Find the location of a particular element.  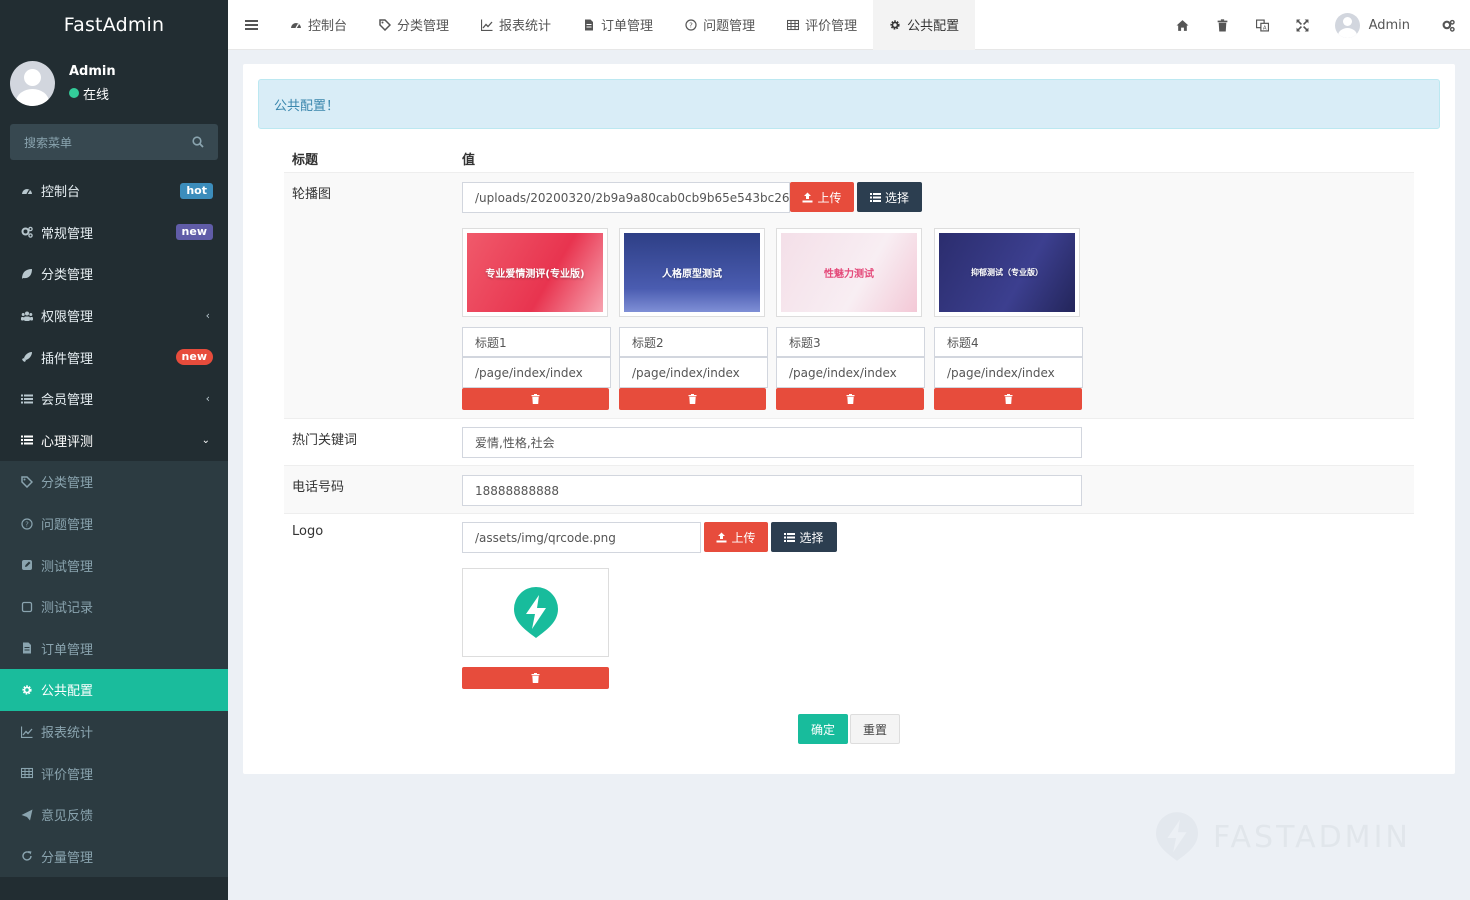

home-icon is located at coordinates (1182, 25).